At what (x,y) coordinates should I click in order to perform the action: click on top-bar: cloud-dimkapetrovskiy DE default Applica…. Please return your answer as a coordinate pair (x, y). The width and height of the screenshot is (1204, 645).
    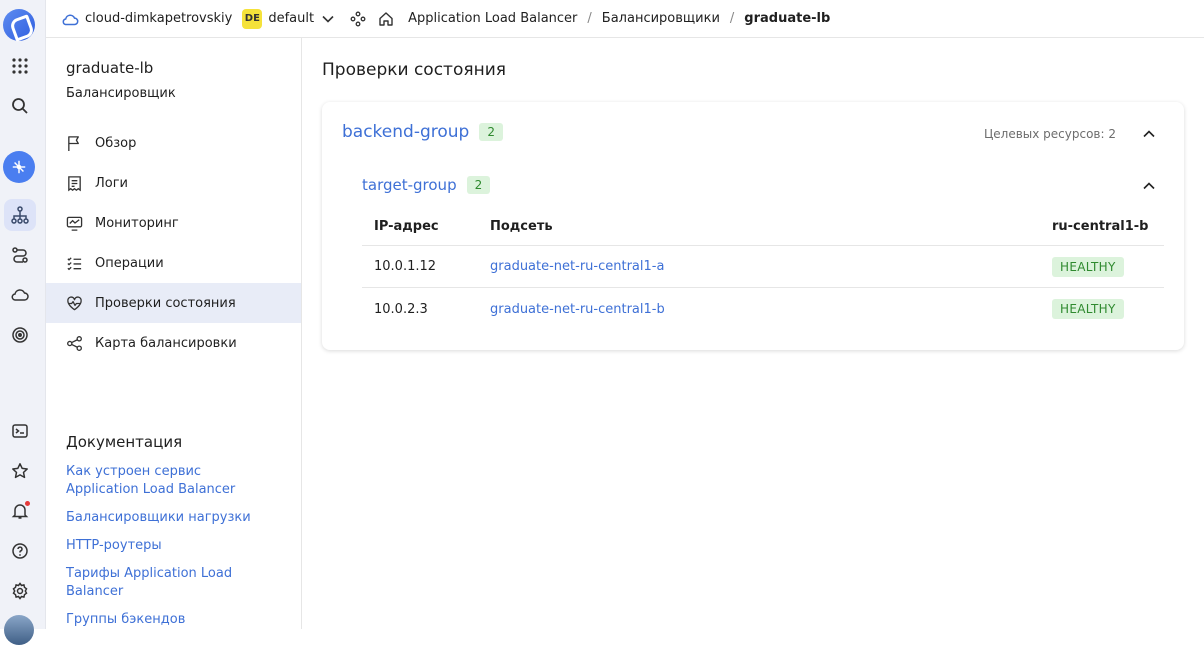
    Looking at the image, I should click on (625, 19).